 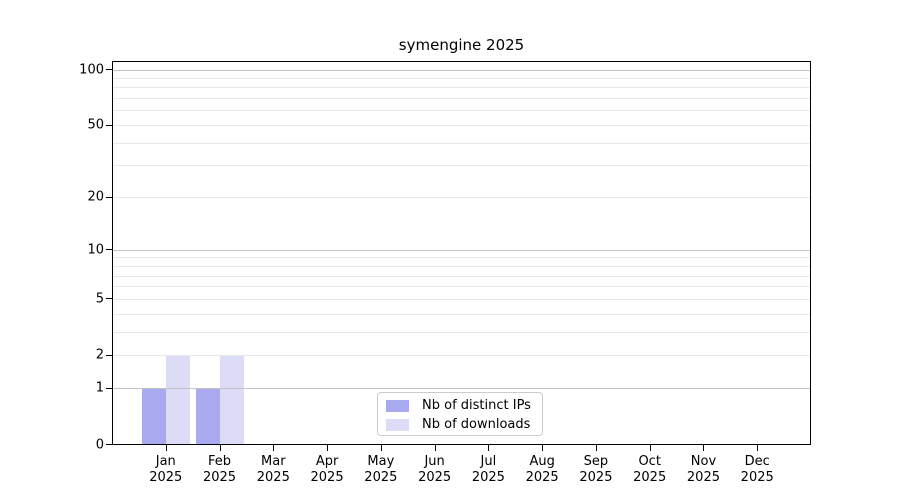 I want to click on x-tick-label-feb: Feb 2025, so click(x=219, y=469).